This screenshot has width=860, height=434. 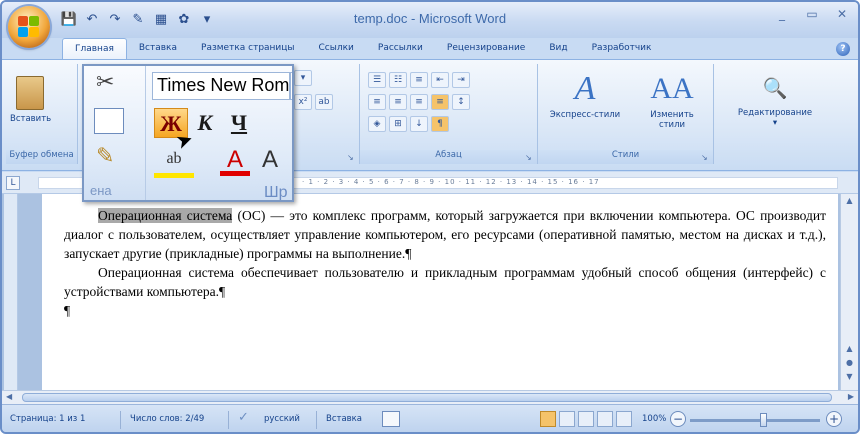 What do you see at coordinates (167, 419) in the screenshot?
I see `word-count: Число слов: 2/49` at bounding box center [167, 419].